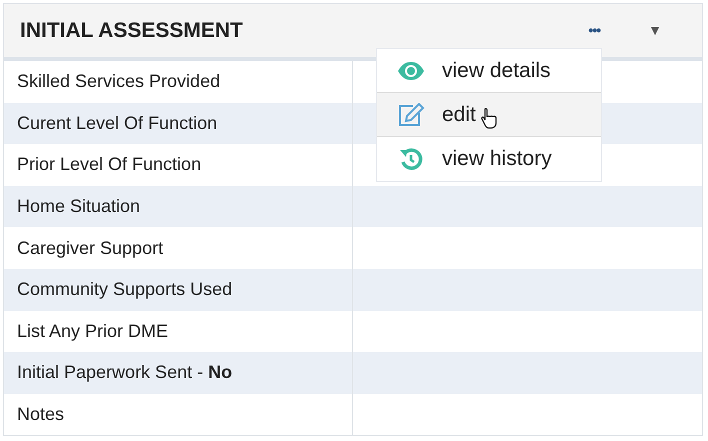  I want to click on row-label: Notes, so click(40, 414).